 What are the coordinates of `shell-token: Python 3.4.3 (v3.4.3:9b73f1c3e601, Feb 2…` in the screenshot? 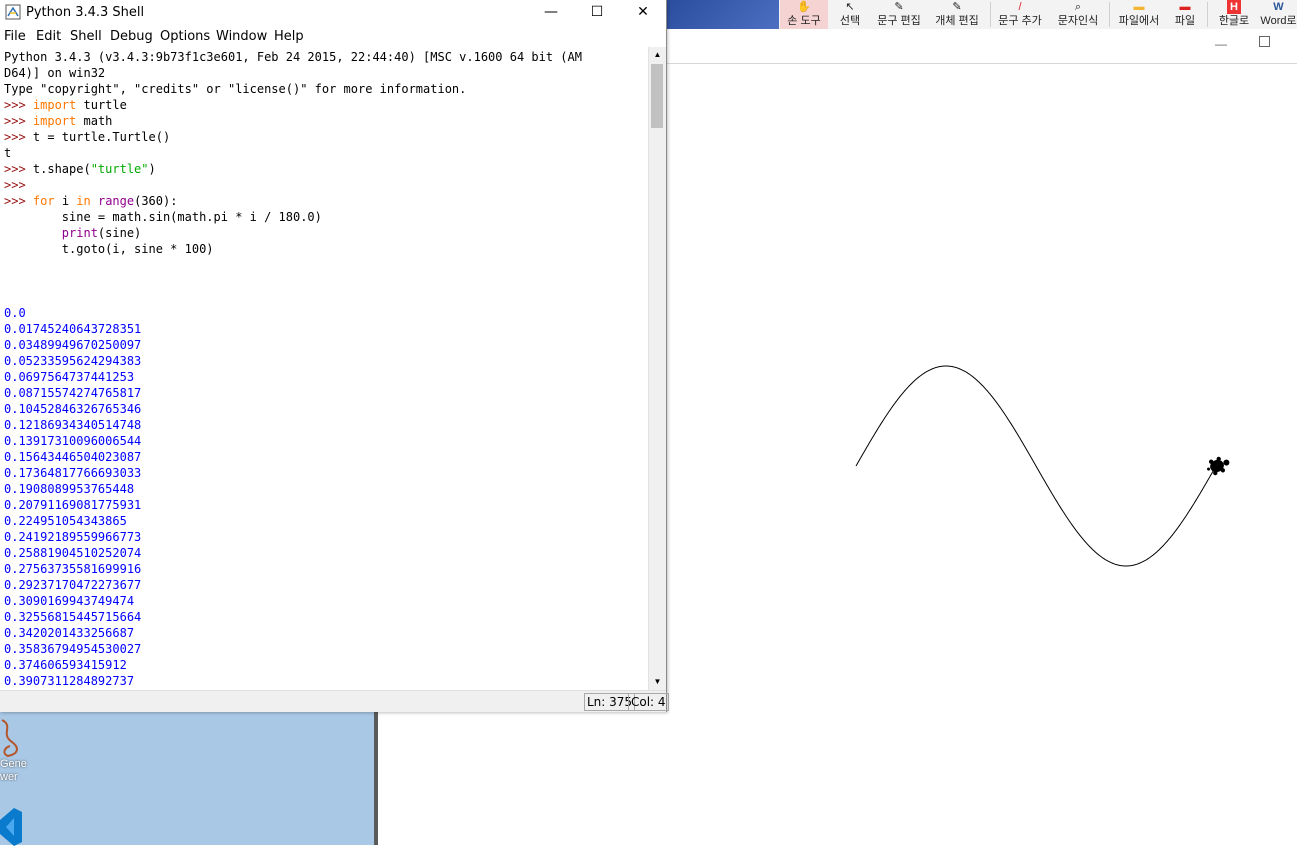 It's located at (293, 57).